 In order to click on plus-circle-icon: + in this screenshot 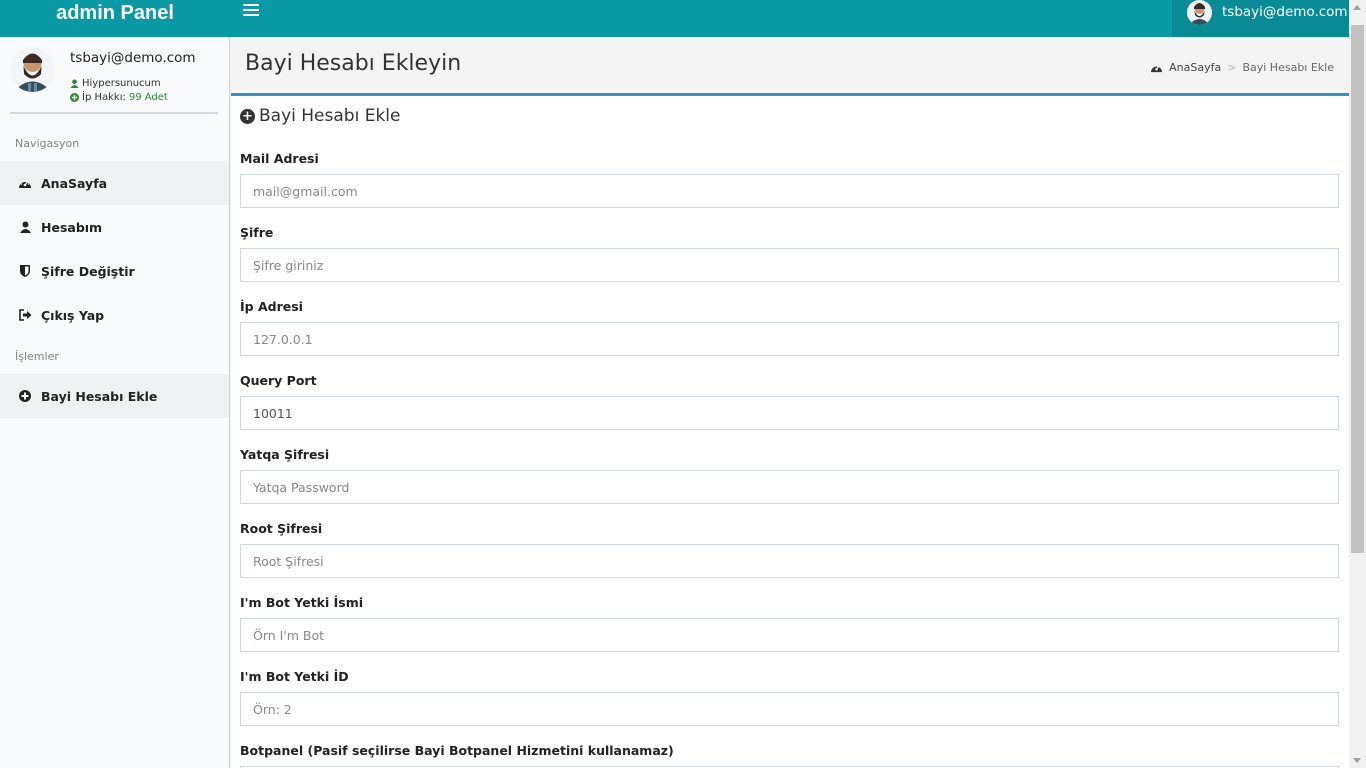, I will do `click(247, 116)`.